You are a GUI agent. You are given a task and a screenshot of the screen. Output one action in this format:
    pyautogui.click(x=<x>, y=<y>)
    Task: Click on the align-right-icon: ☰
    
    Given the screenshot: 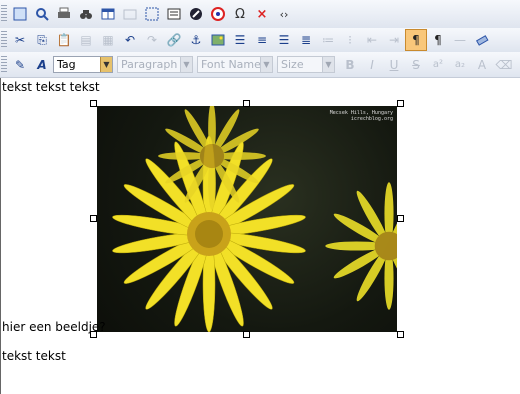 What is the action you would take?
    pyautogui.click(x=284, y=40)
    